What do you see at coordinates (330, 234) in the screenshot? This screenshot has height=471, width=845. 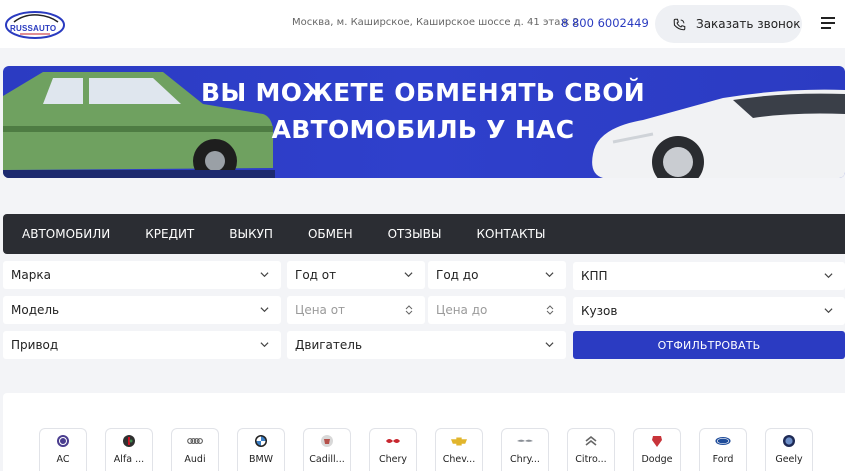 I see `nav-item-exchange: ОБМЕН` at bounding box center [330, 234].